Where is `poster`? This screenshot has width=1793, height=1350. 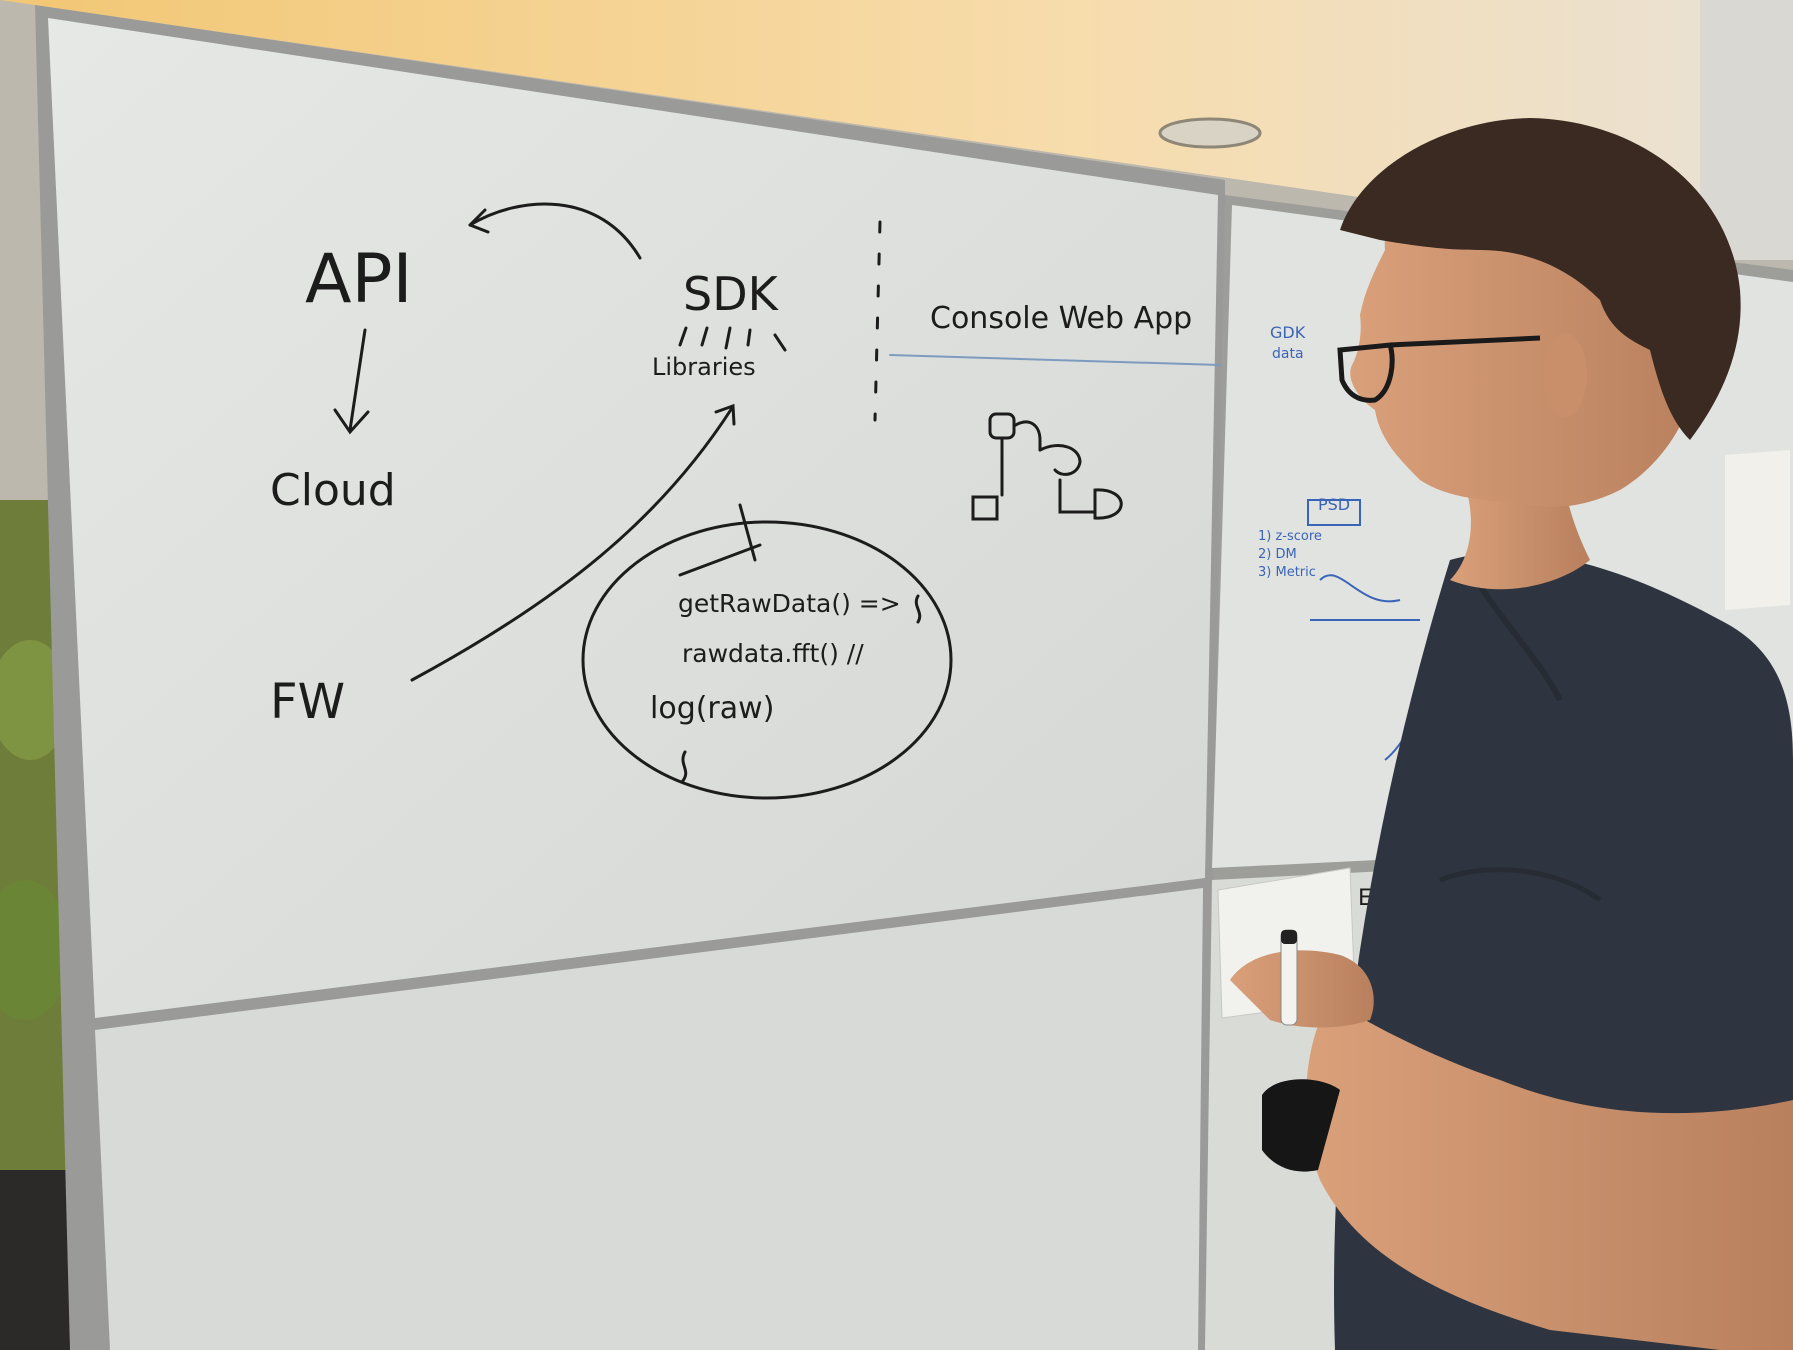 poster is located at coordinates (1757, 530).